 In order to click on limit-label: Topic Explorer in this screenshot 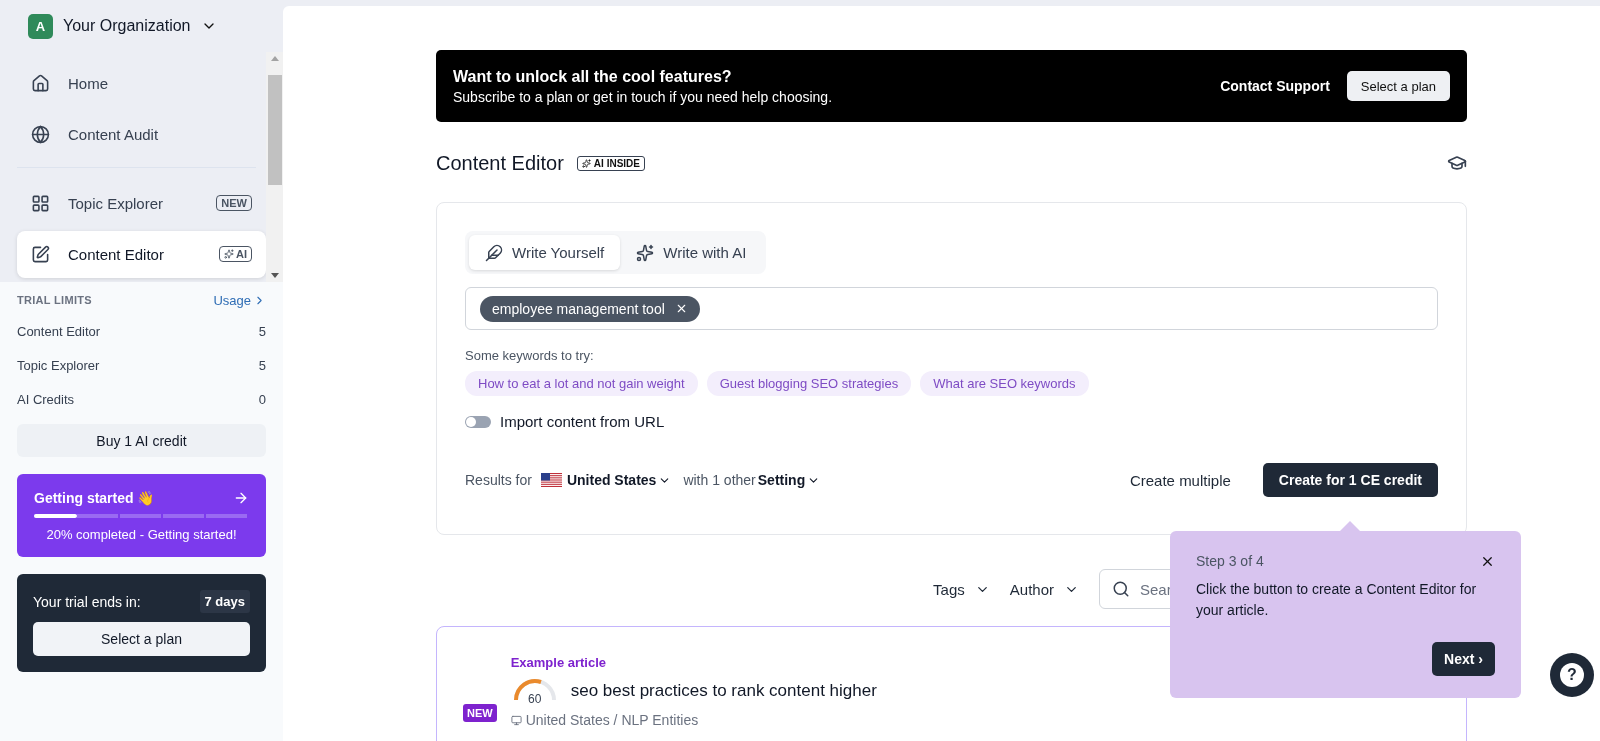, I will do `click(58, 365)`.